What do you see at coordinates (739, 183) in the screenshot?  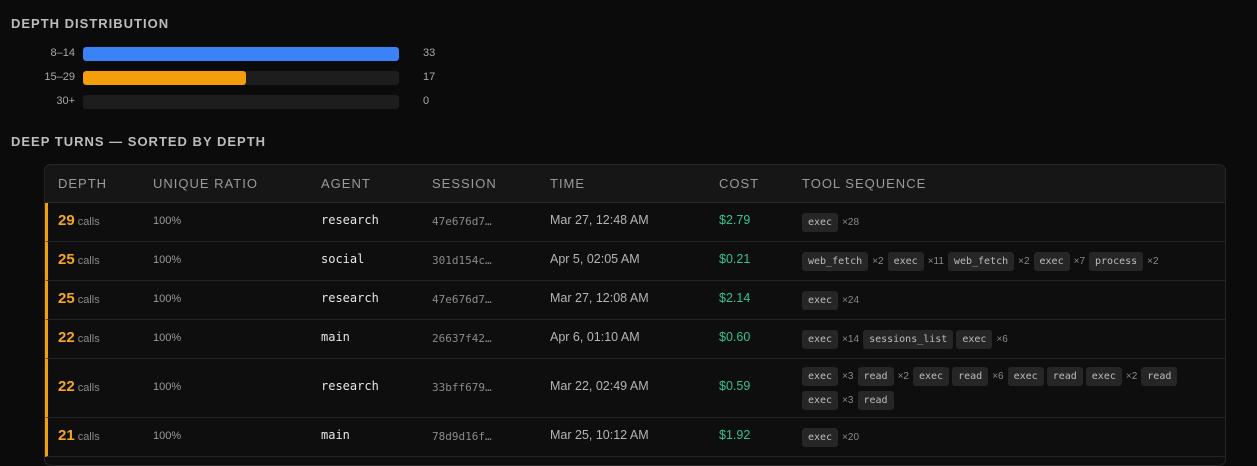 I see `column-cost: COST` at bounding box center [739, 183].